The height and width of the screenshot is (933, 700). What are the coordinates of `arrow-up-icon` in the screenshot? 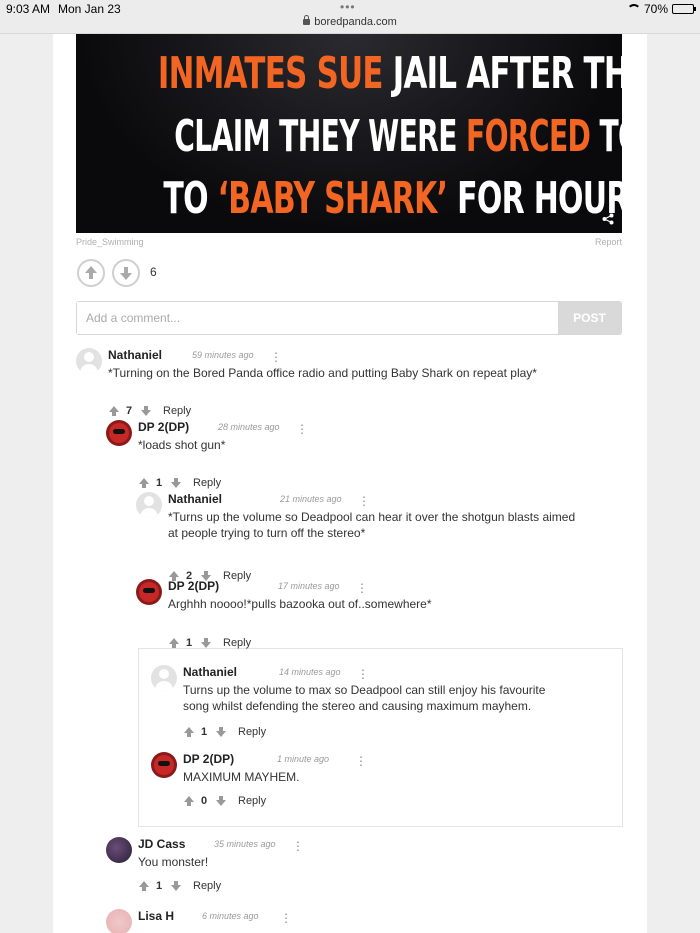 It's located at (91, 272).